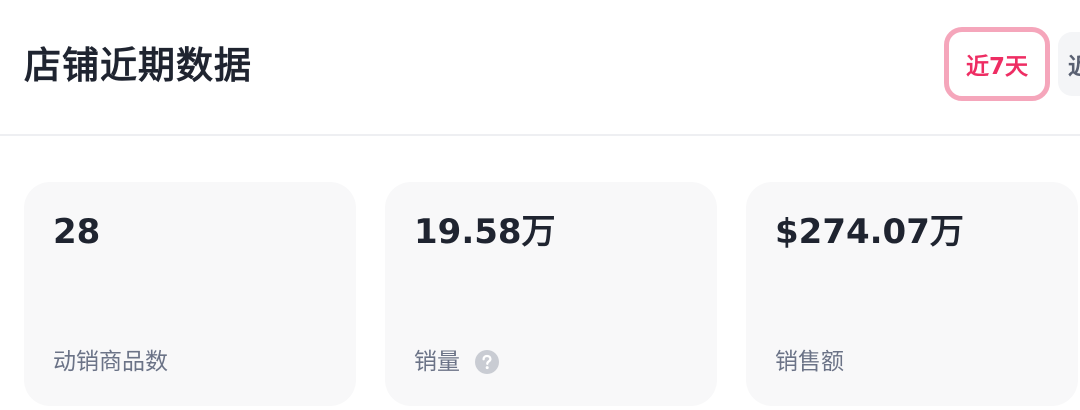 The width and height of the screenshot is (1080, 410). I want to click on tab-last-7-days: 近7天, so click(997, 64).